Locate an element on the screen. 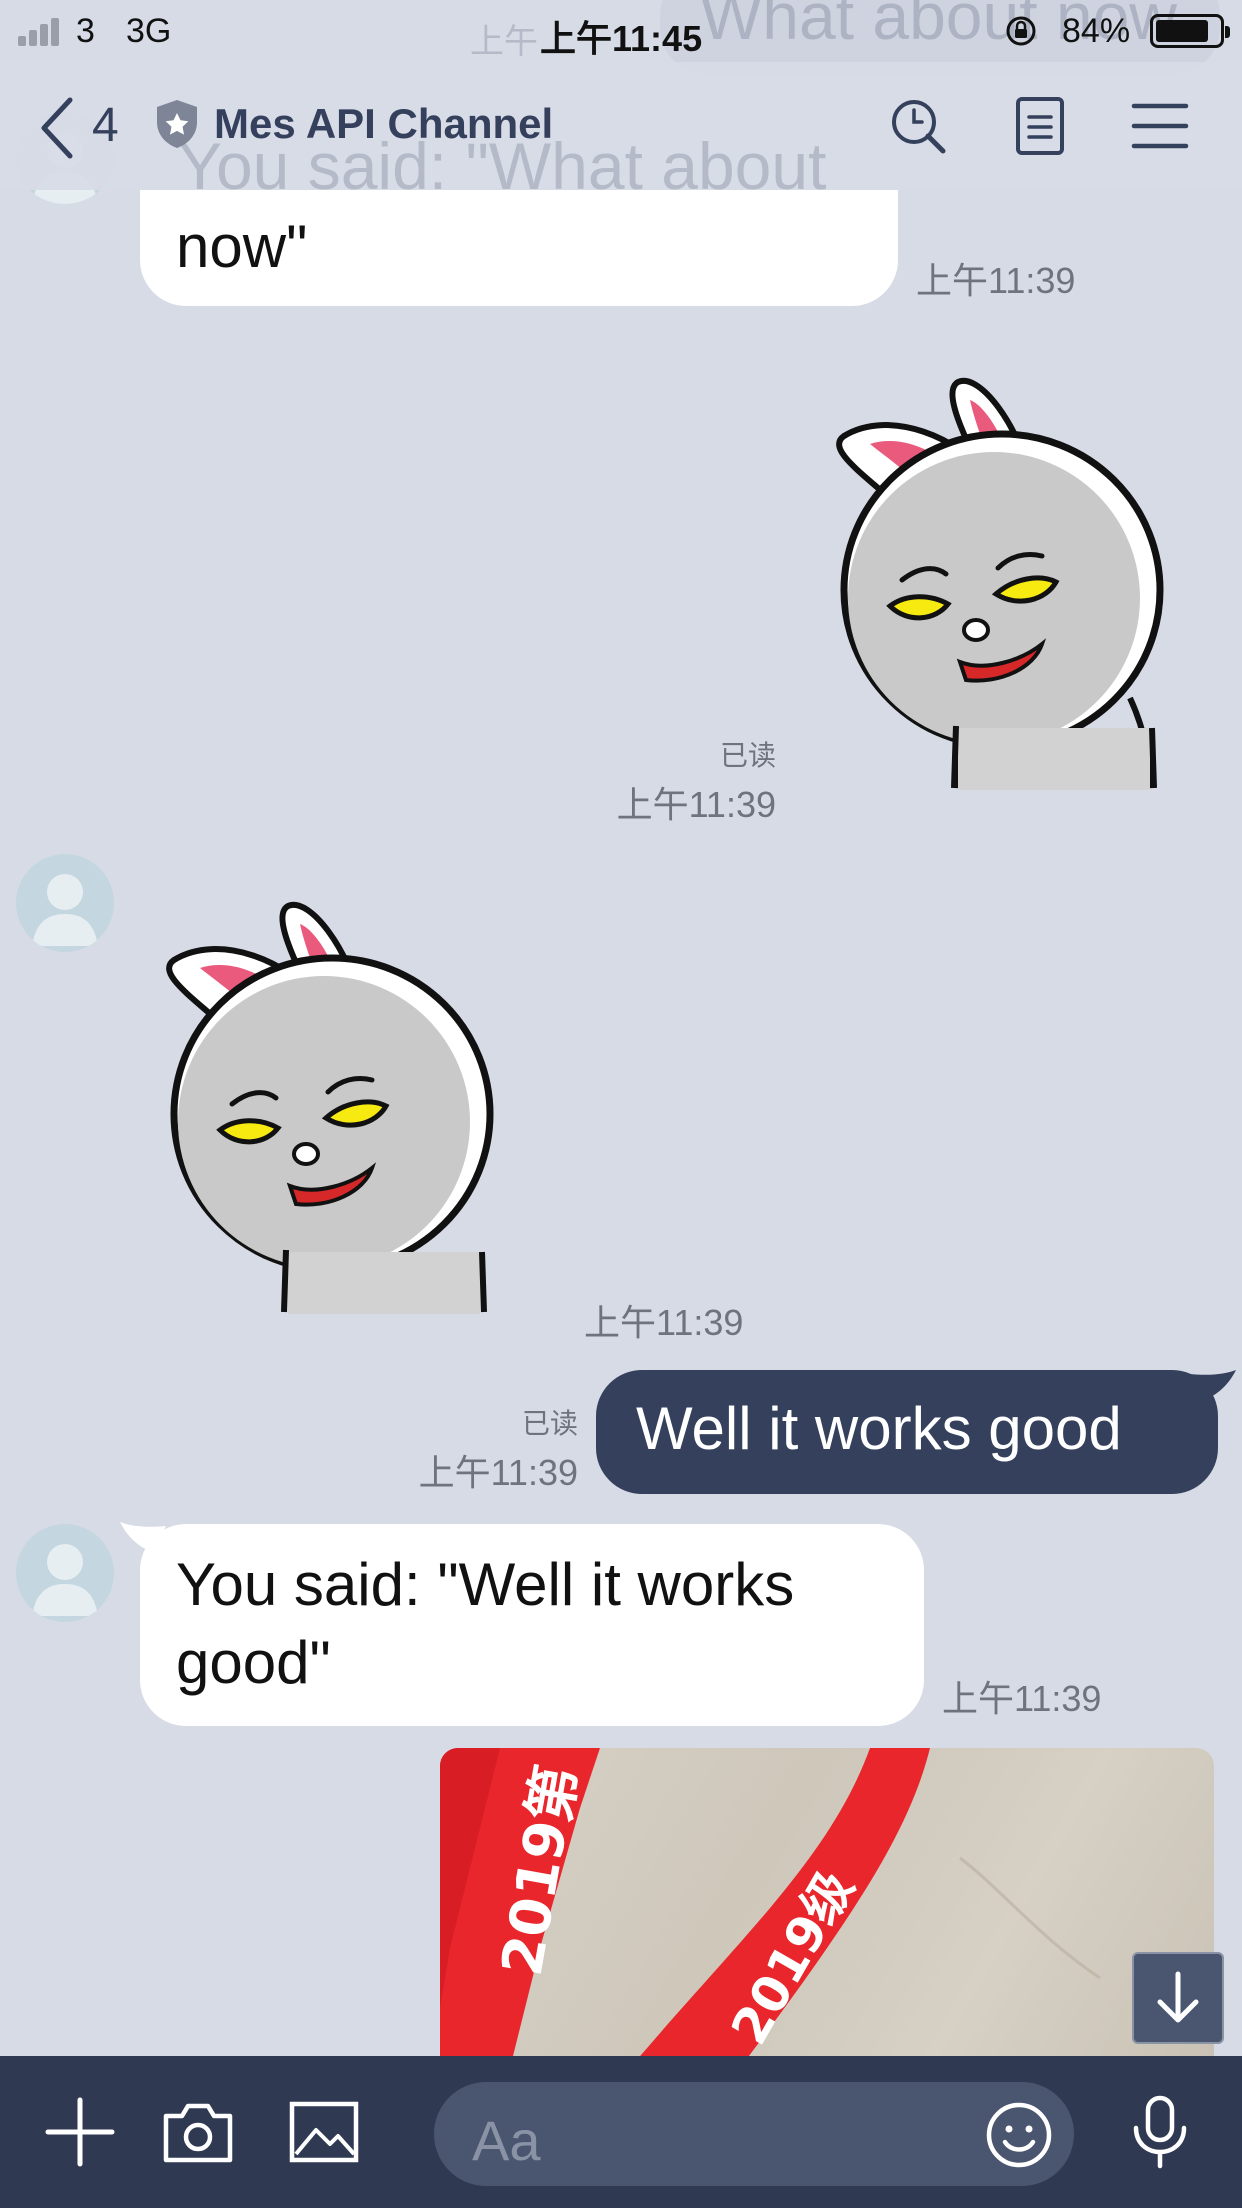 The width and height of the screenshot is (1242, 2208). emoji-icon is located at coordinates (1019, 2135).